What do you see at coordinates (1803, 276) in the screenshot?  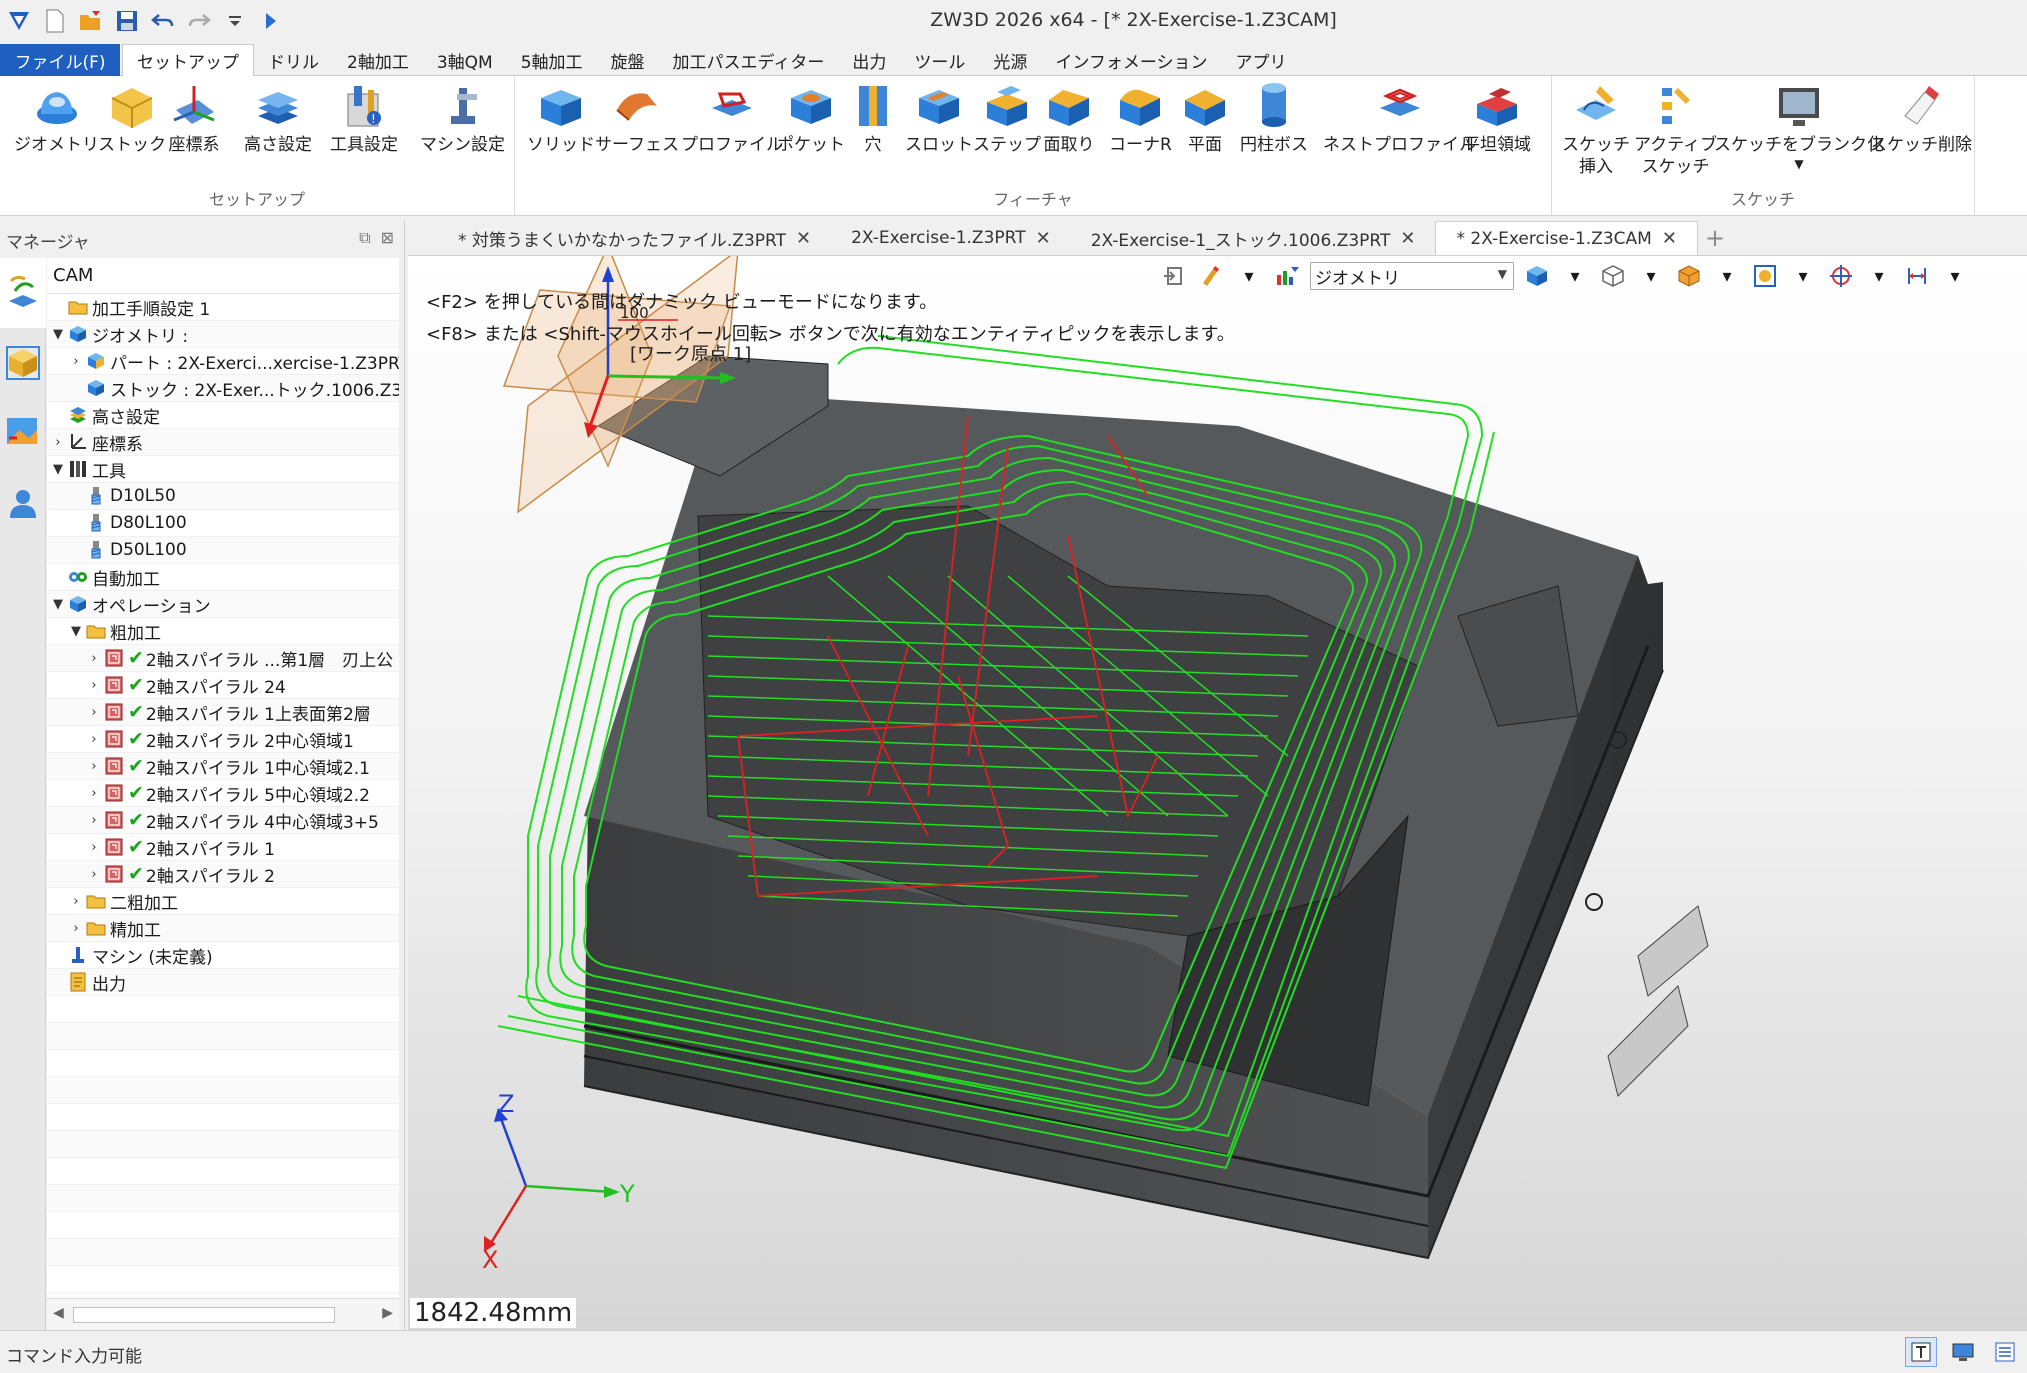 I see `zoom-fit-dropdown-icon: ▾` at bounding box center [1803, 276].